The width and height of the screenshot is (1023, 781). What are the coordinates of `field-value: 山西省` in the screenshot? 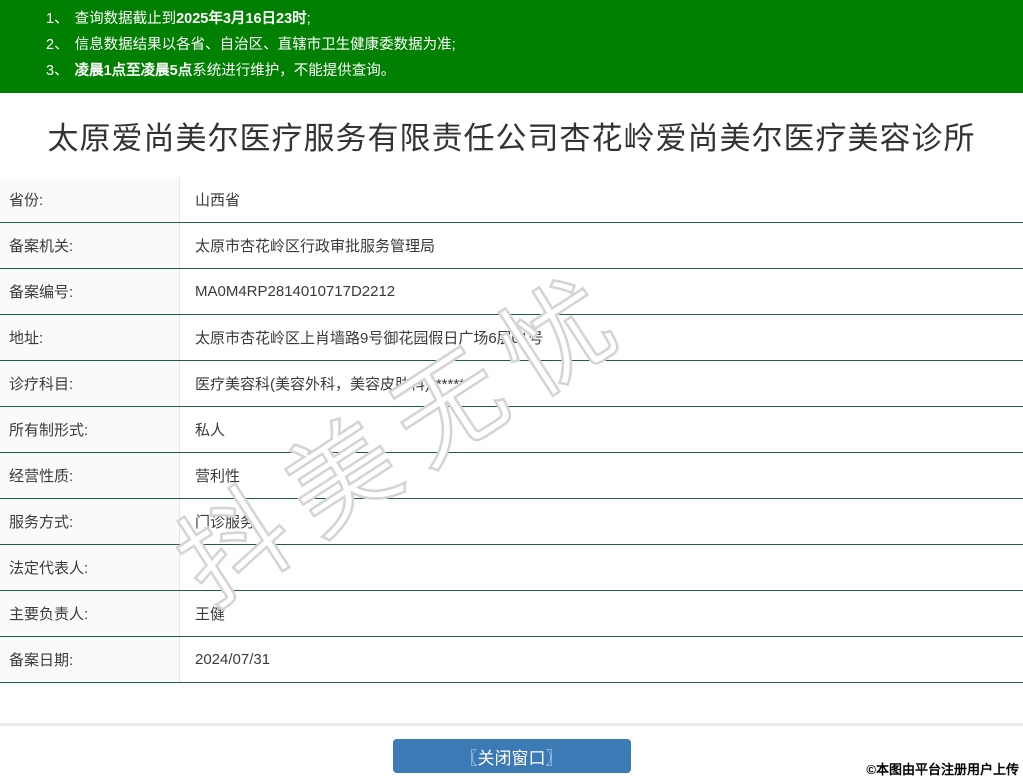 It's located at (218, 200).